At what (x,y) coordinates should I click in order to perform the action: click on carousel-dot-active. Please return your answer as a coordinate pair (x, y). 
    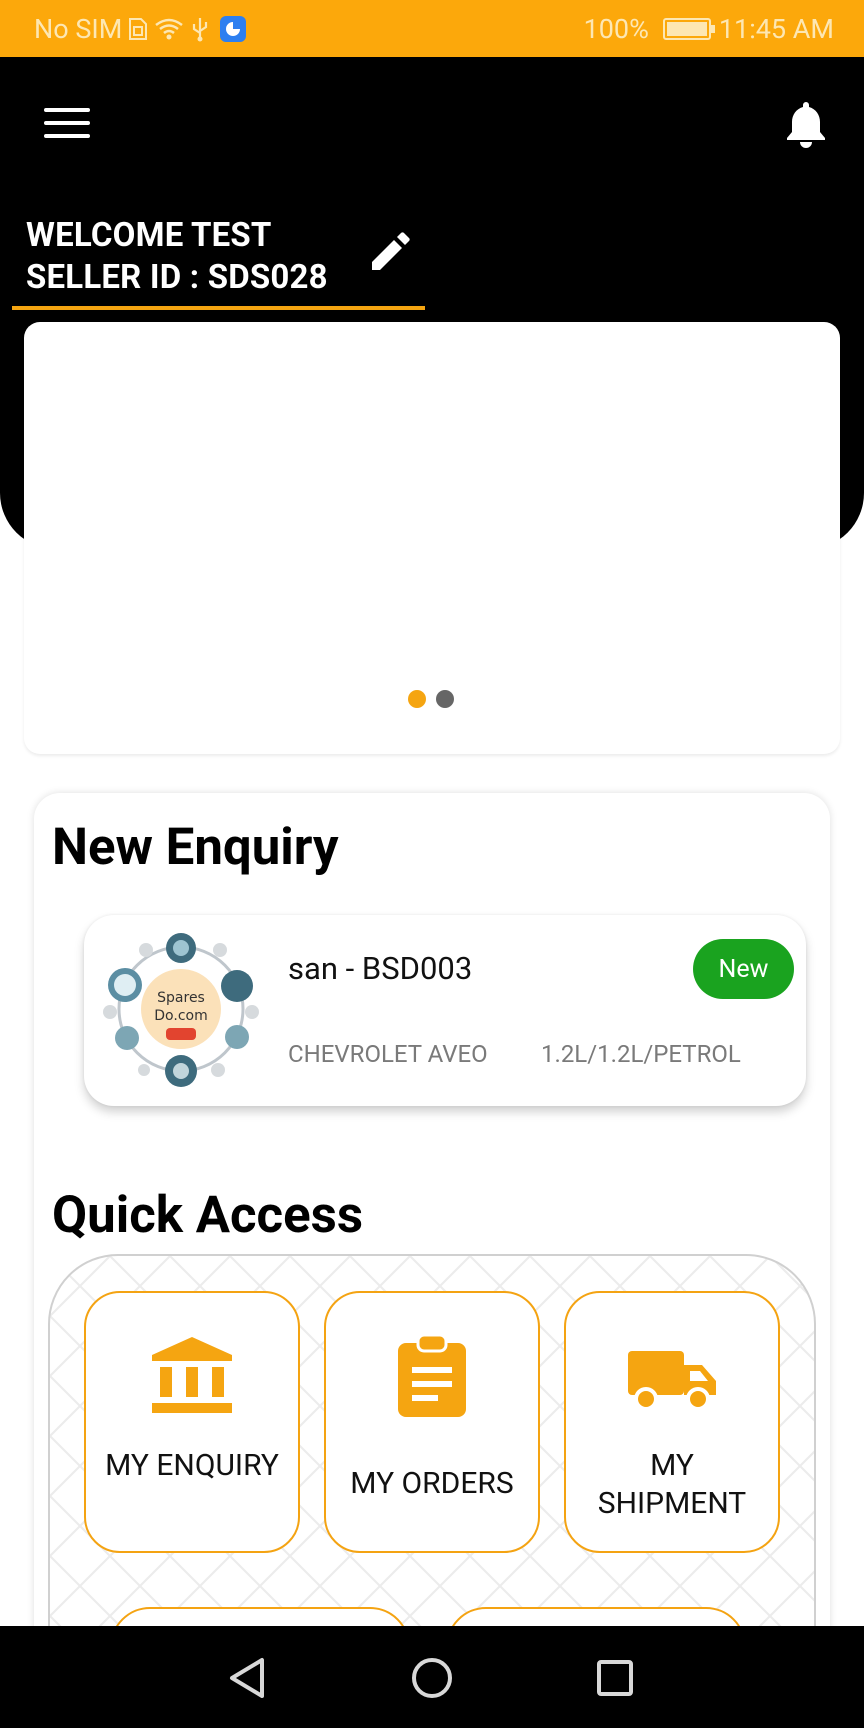
    Looking at the image, I should click on (417, 699).